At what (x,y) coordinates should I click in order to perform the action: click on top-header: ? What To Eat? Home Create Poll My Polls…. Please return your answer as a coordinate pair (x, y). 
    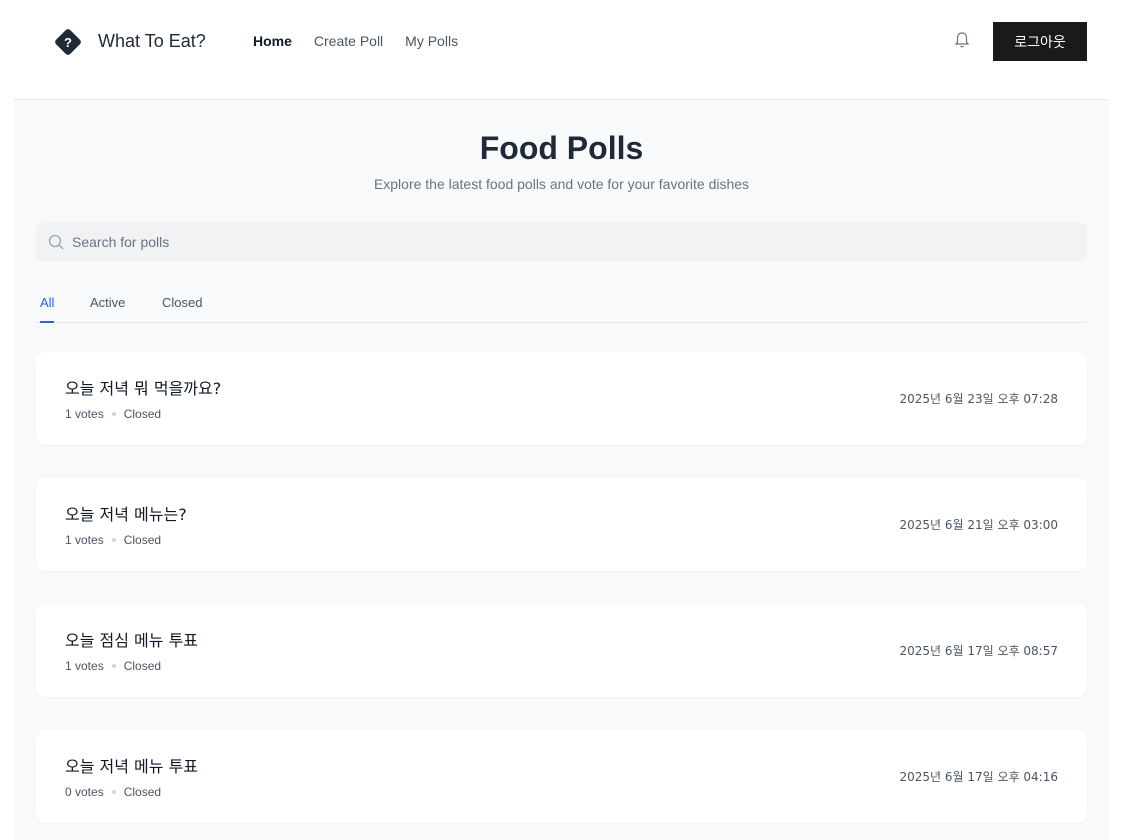
    Looking at the image, I should click on (563, 49).